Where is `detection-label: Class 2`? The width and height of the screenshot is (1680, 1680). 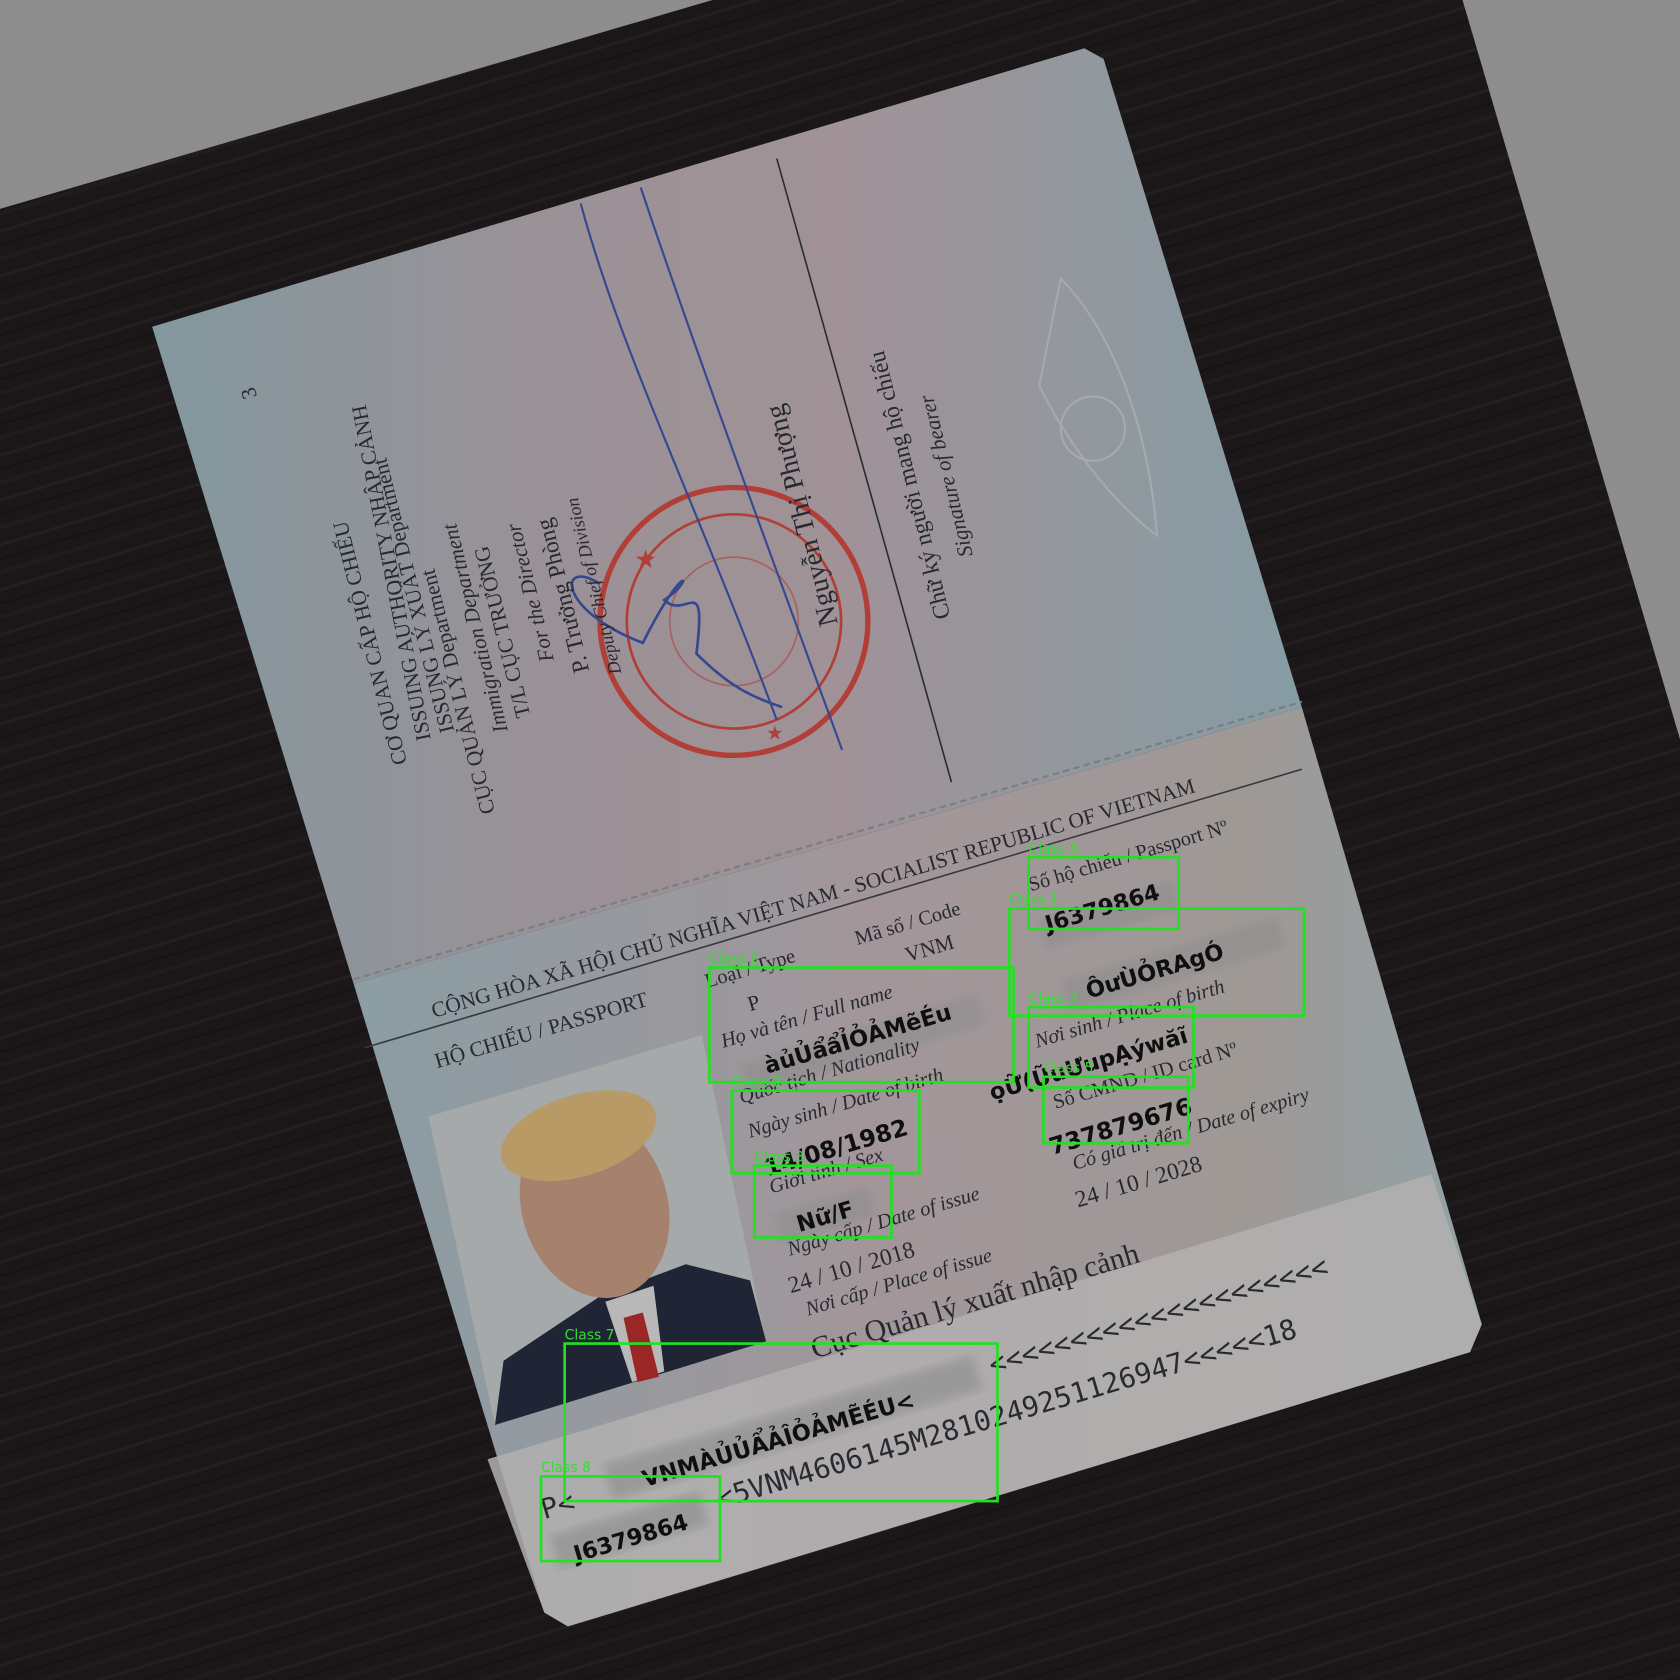
detection-label: Class 2 is located at coordinates (757, 1082).